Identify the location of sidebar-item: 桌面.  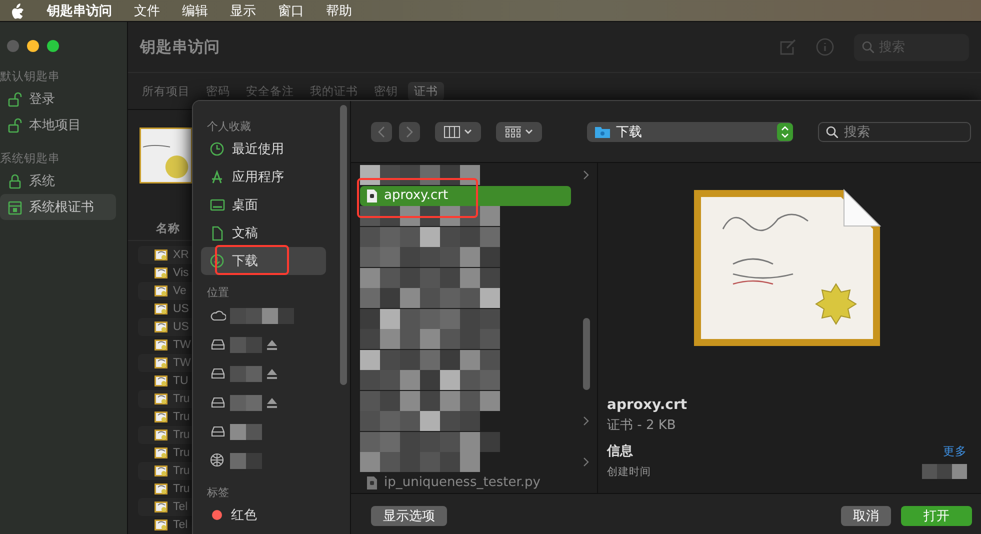
(263, 205).